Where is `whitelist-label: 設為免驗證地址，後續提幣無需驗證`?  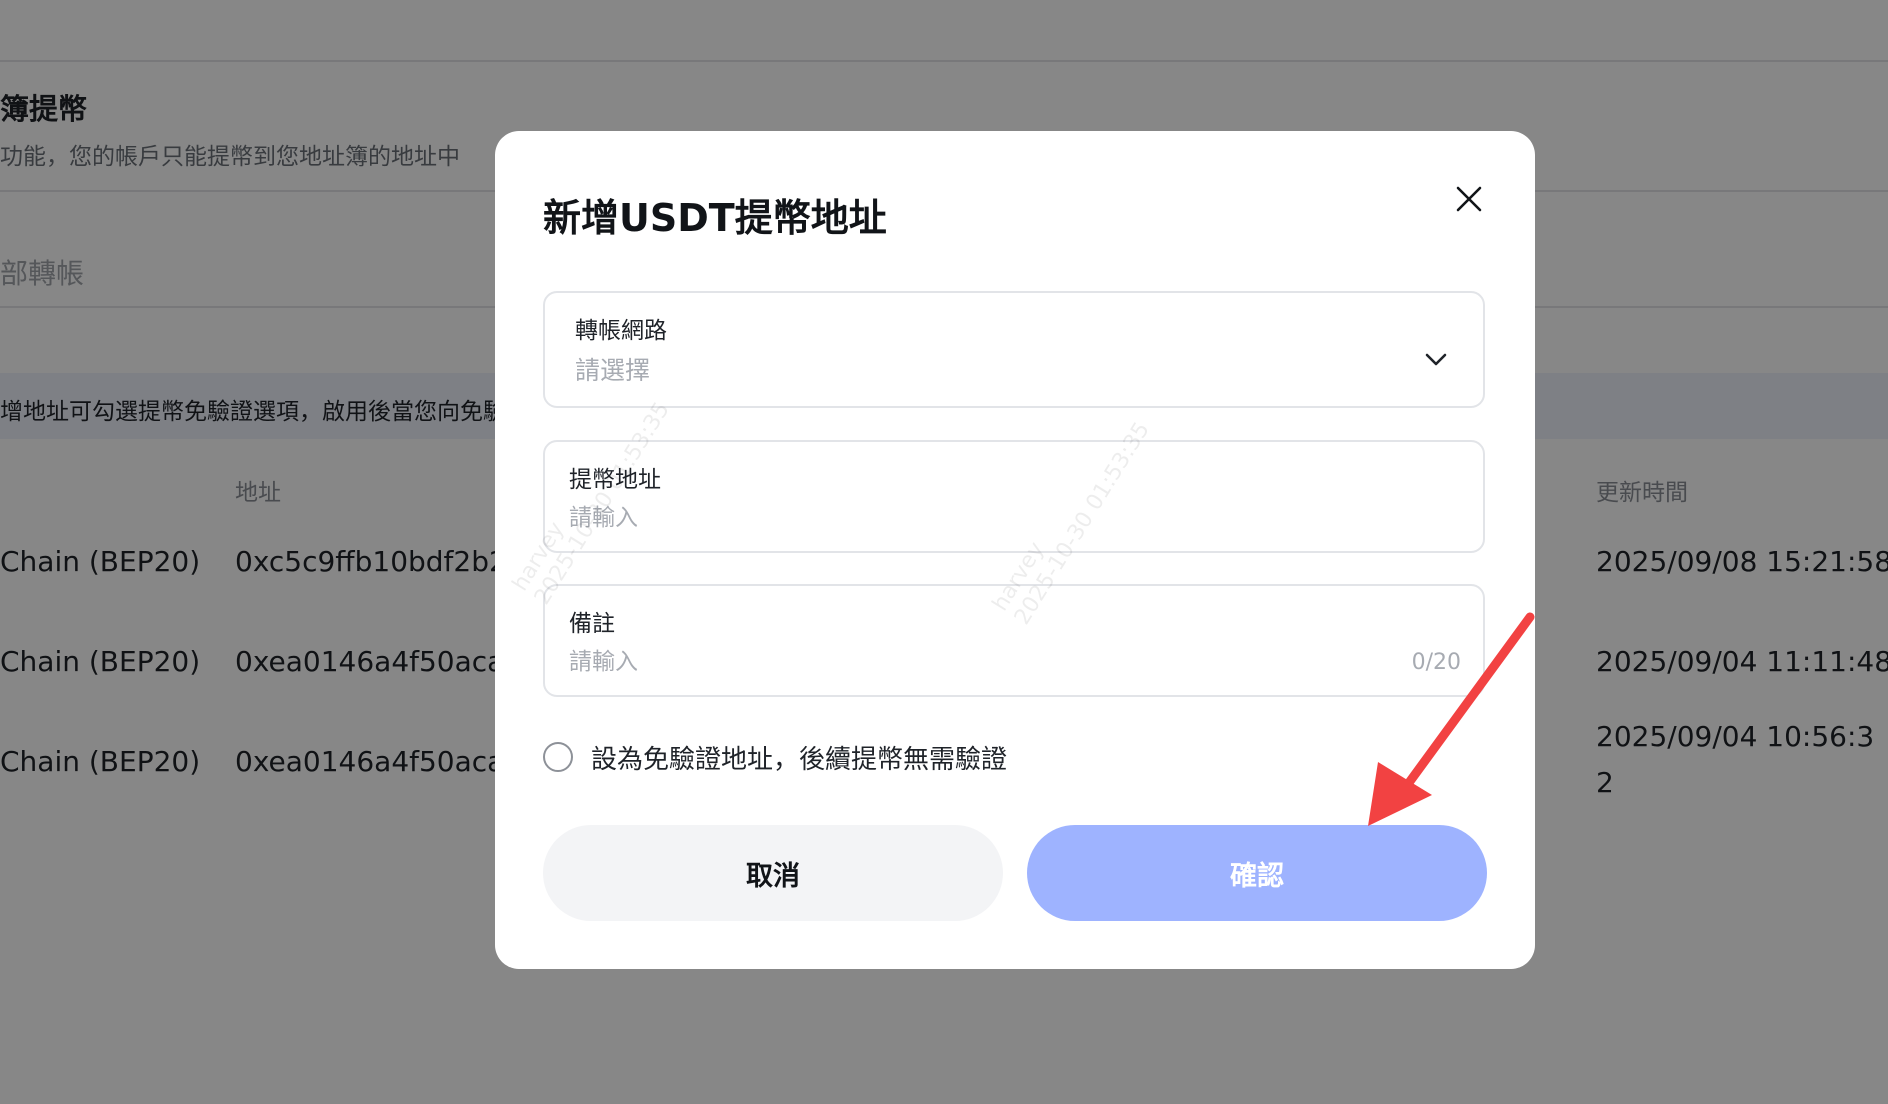 whitelist-label: 設為免驗證地址，後續提幣無需驗證 is located at coordinates (799, 757).